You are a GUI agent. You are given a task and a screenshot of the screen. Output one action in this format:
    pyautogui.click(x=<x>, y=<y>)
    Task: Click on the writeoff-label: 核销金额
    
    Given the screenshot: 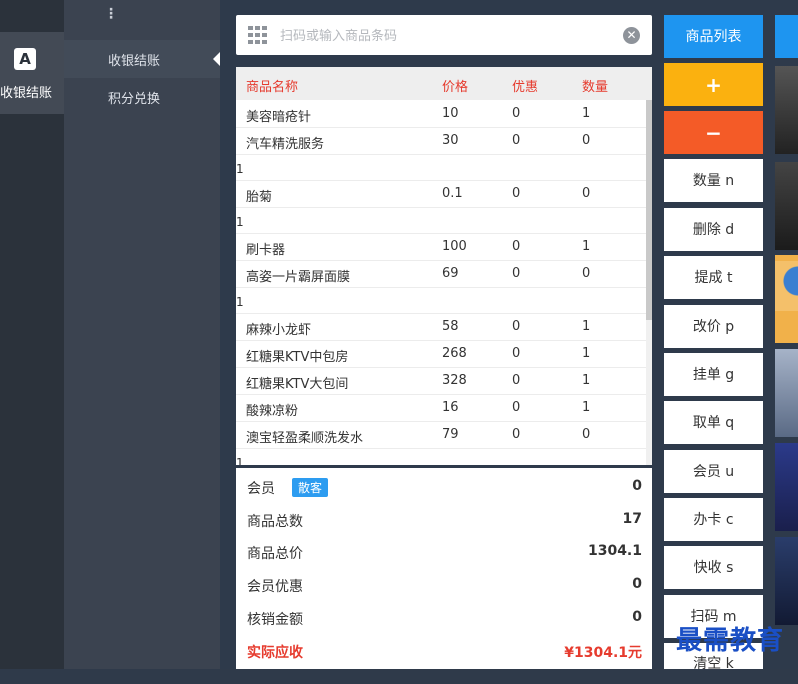 What is the action you would take?
    pyautogui.click(x=275, y=620)
    